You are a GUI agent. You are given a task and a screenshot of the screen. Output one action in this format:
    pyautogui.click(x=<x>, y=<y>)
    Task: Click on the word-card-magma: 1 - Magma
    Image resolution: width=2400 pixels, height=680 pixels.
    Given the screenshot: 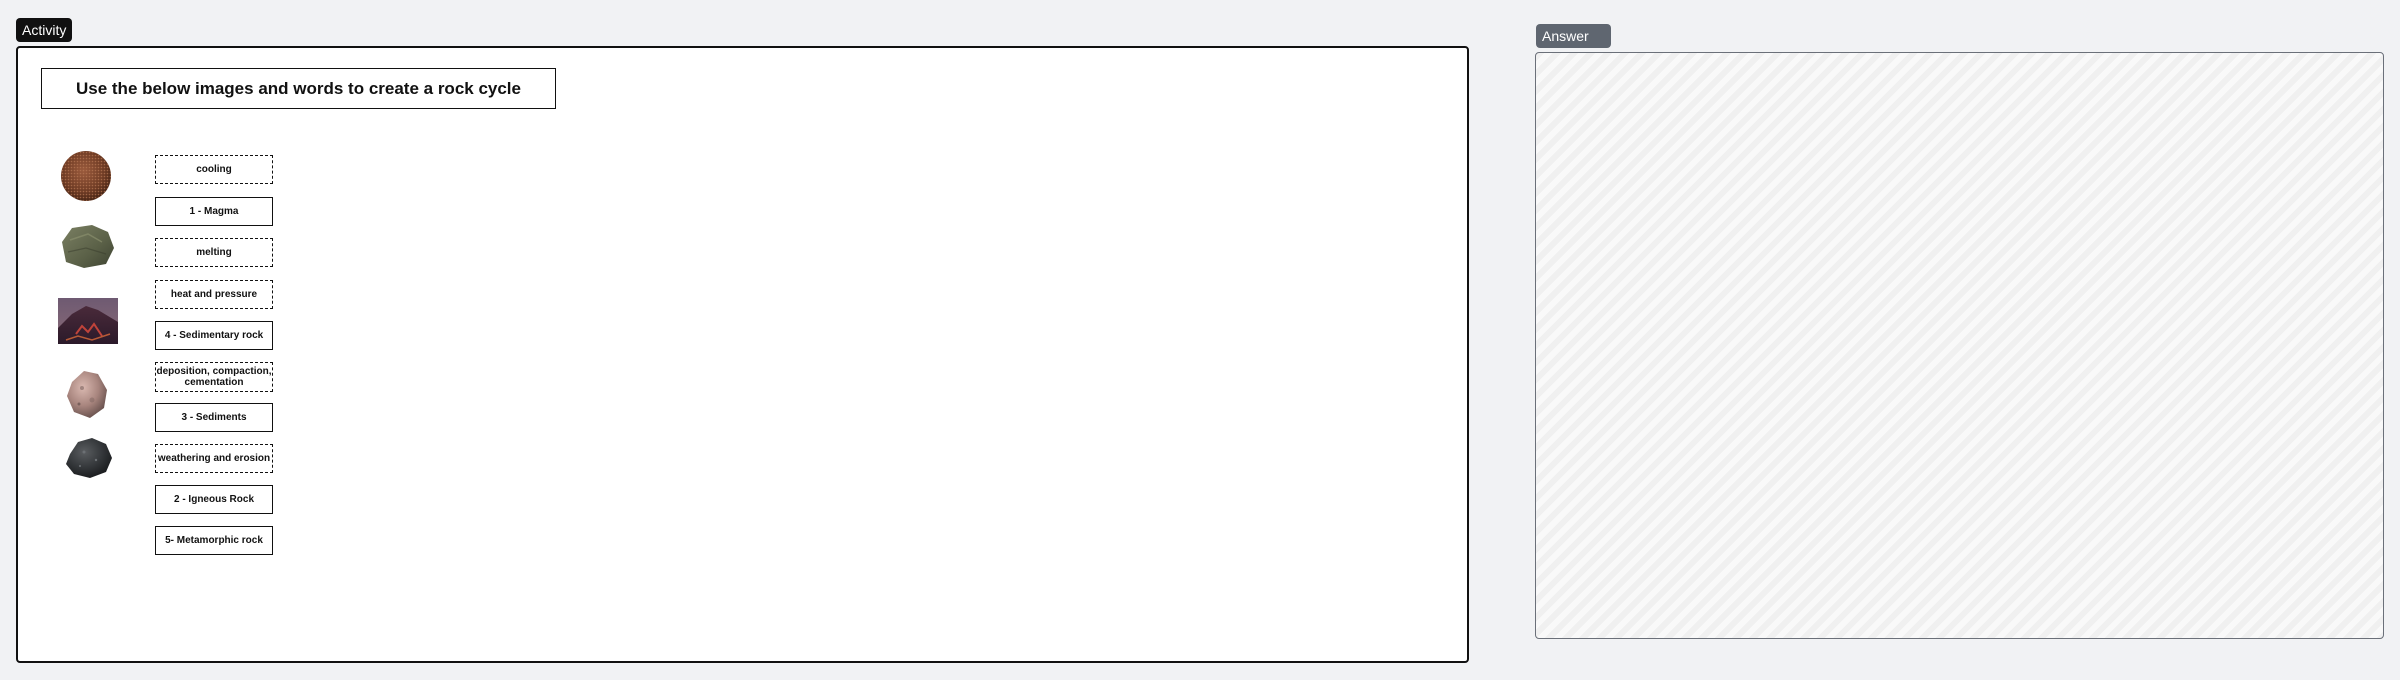 What is the action you would take?
    pyautogui.click(x=214, y=211)
    